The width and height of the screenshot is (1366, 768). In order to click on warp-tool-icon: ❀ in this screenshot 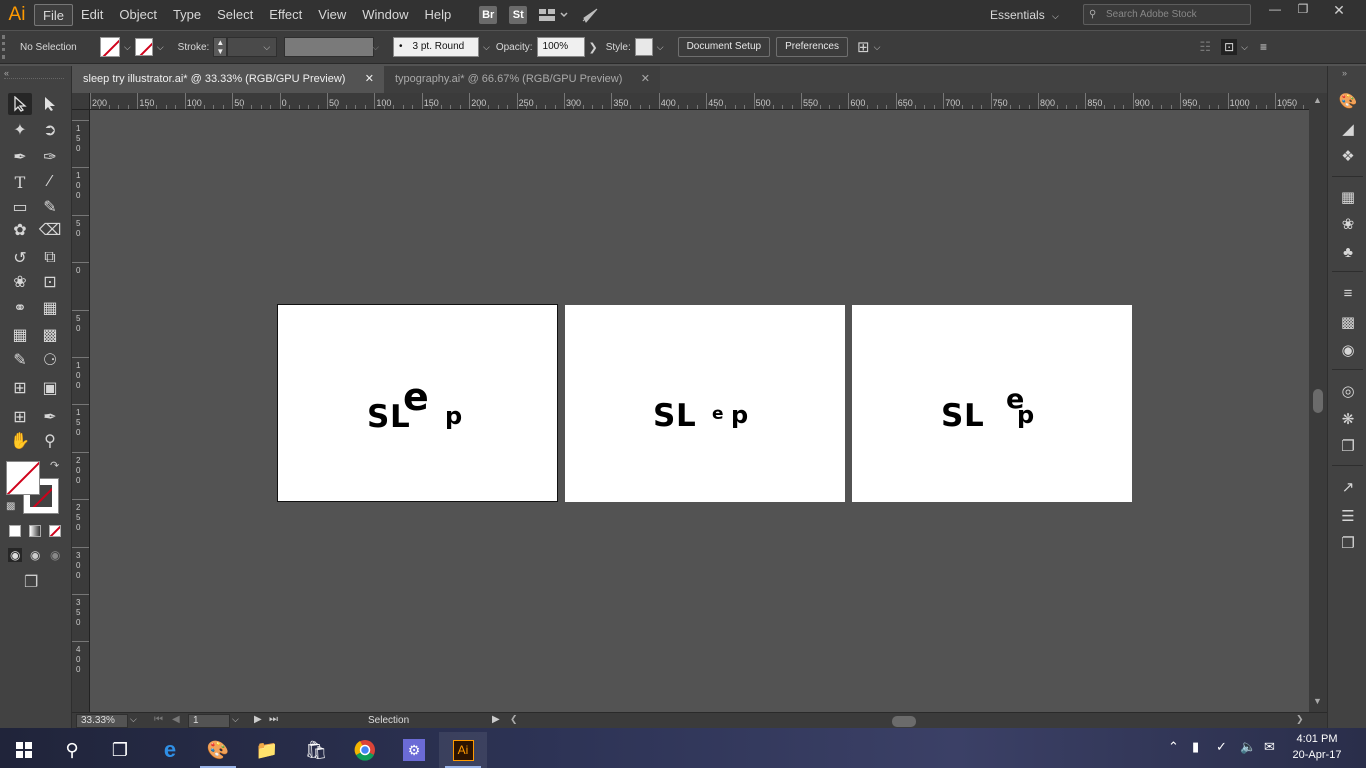, I will do `click(20, 282)`.